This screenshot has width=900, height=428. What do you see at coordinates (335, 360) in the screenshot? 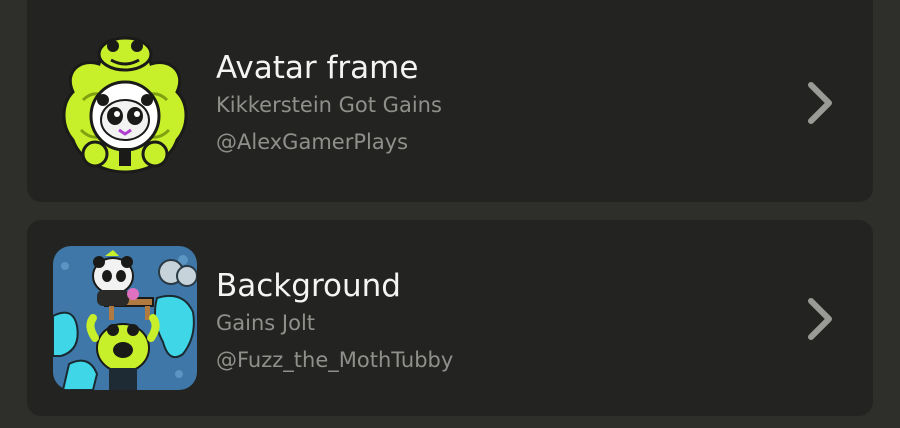
I see `creator-handle: @Fuzz_the_MothTubby` at bounding box center [335, 360].